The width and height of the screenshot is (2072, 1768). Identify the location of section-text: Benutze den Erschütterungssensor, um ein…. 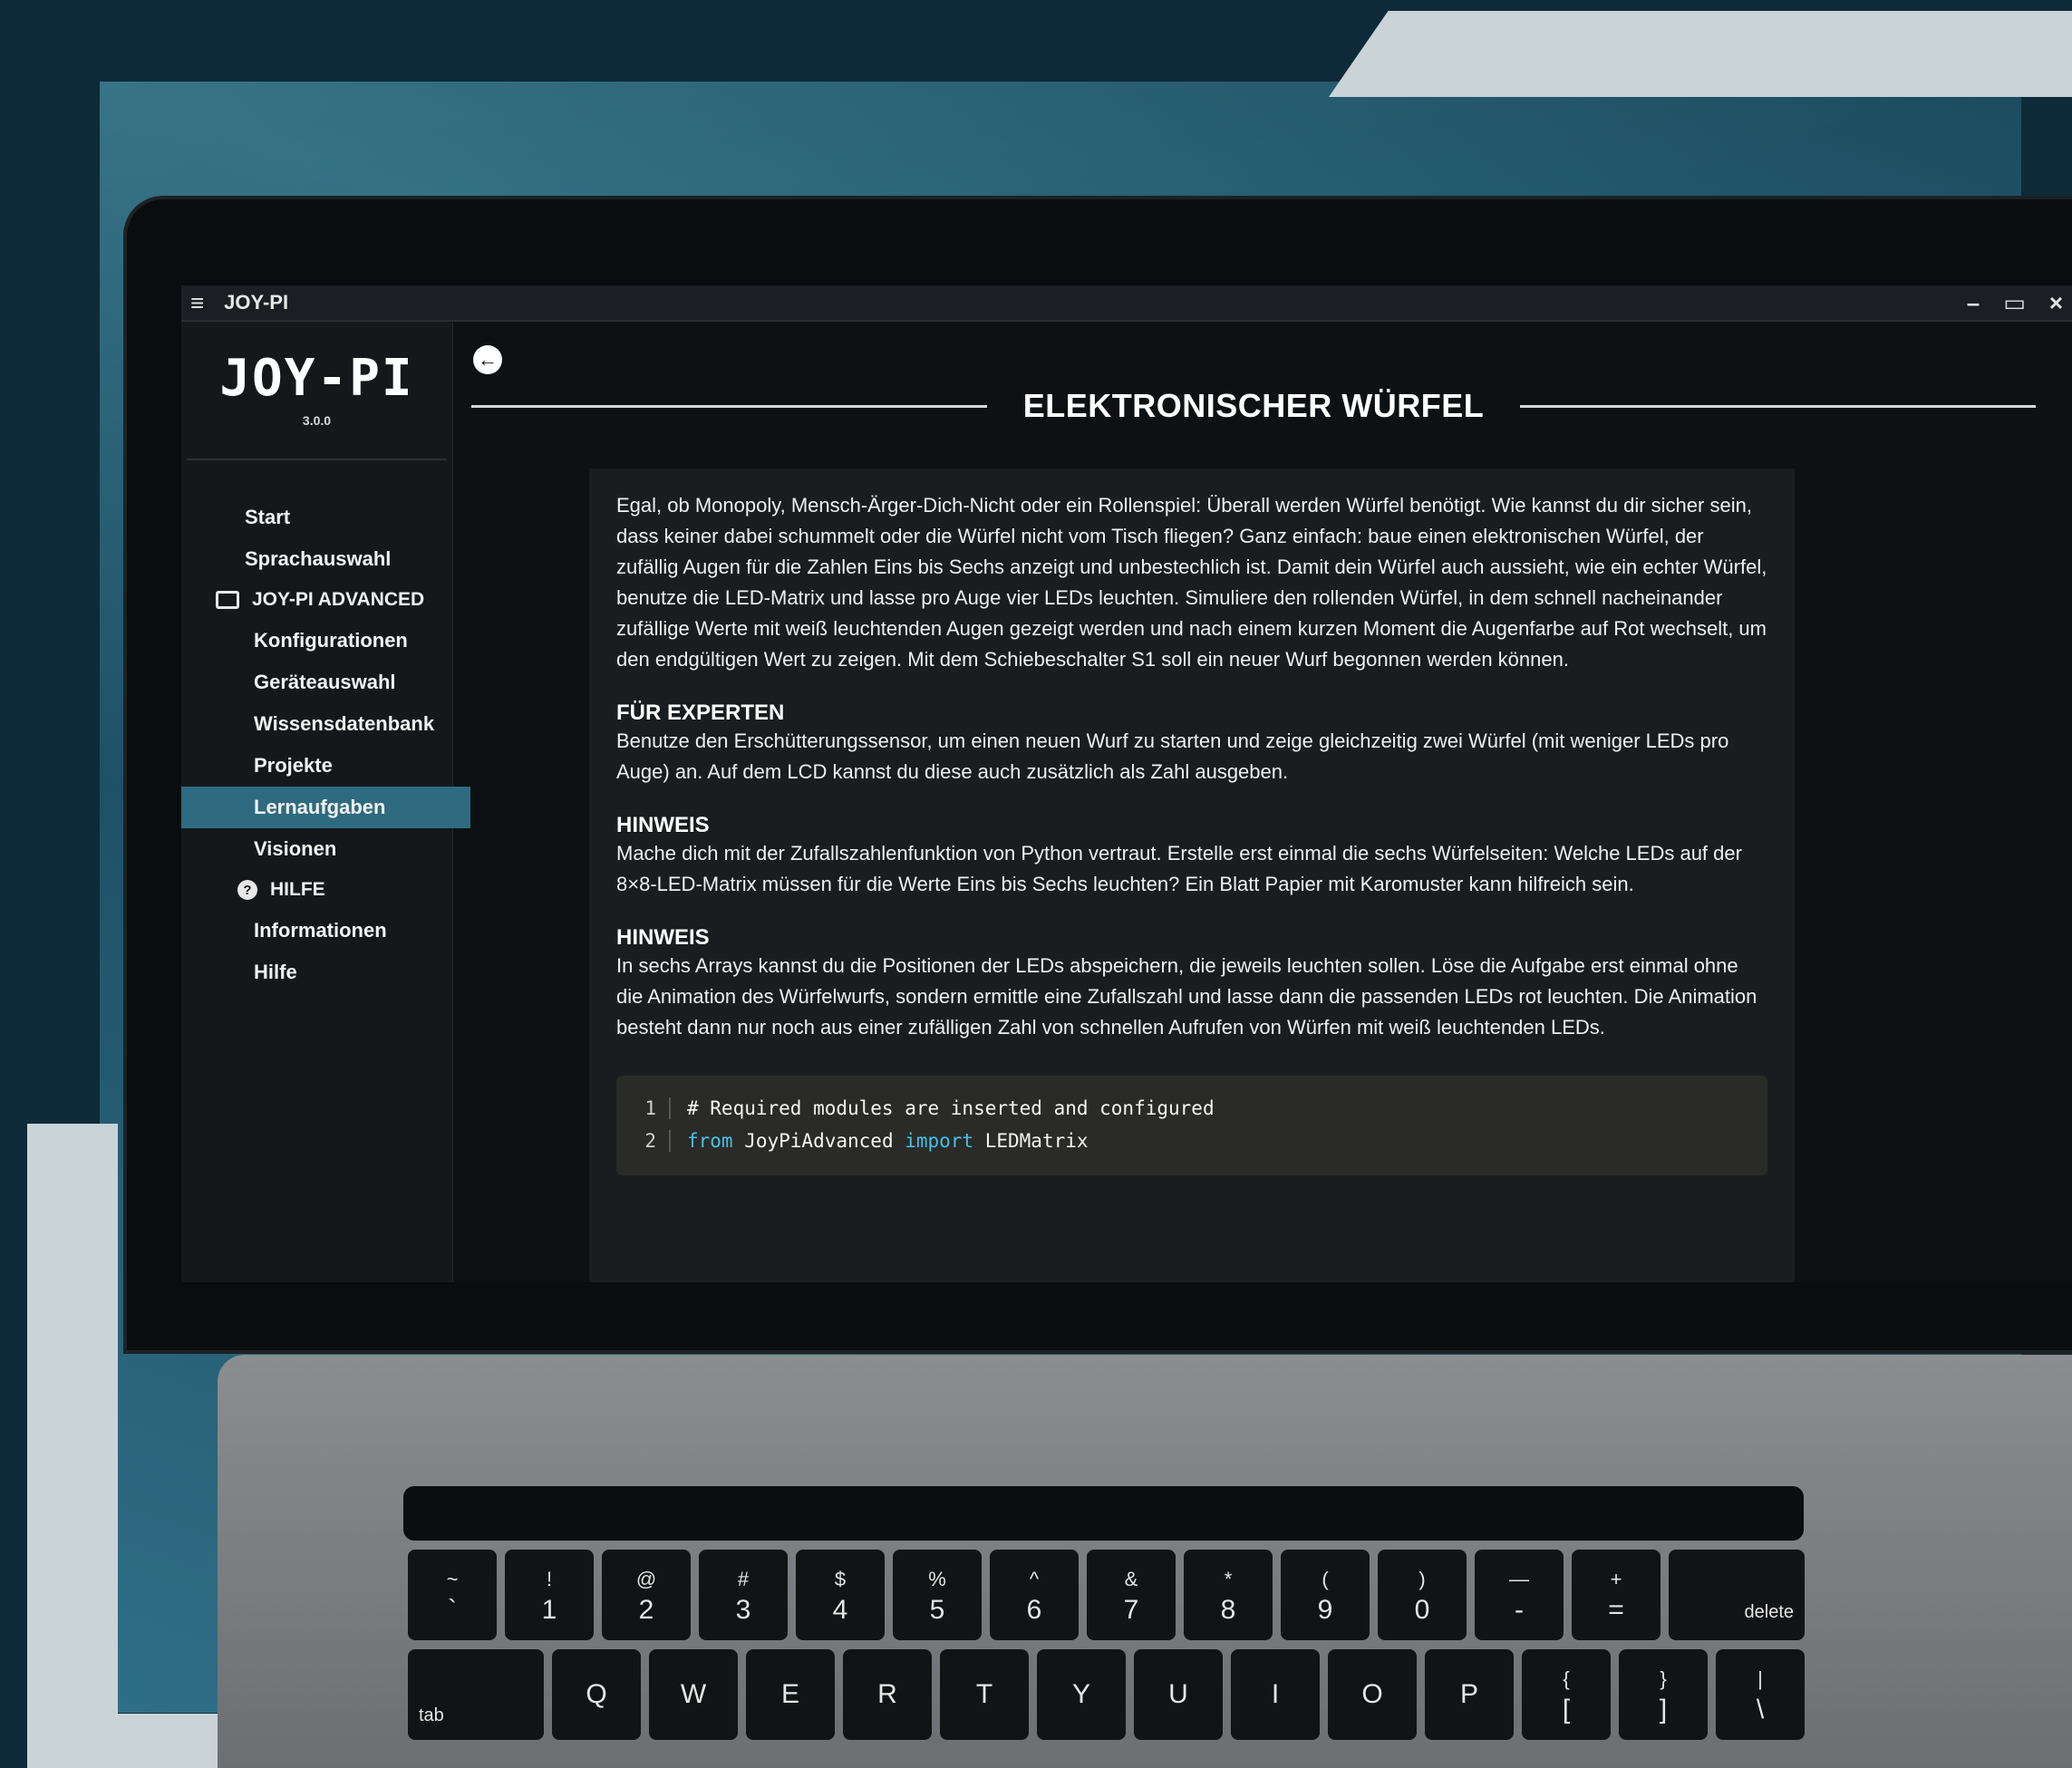
(1172, 756).